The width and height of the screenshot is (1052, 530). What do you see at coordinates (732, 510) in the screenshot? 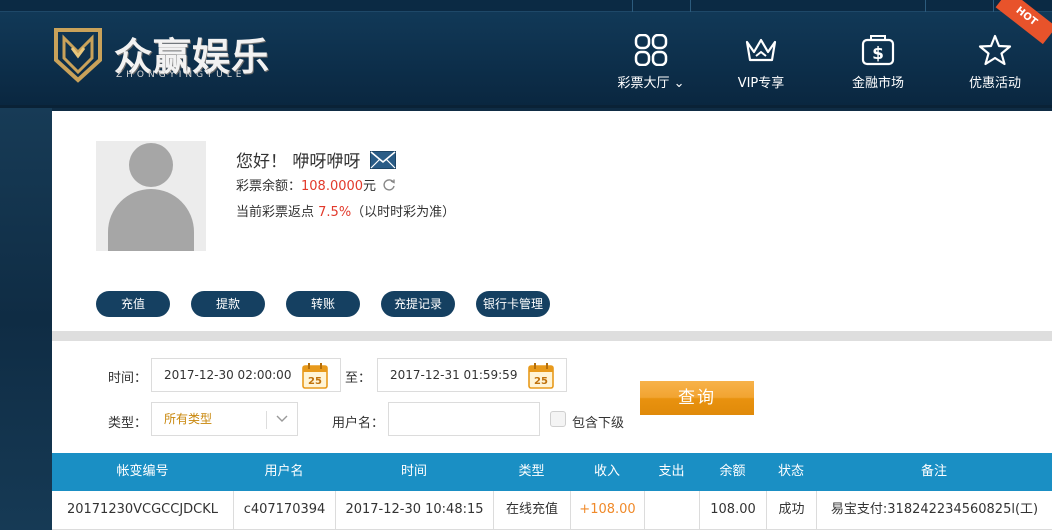
I see `cell-balance: 108.00` at bounding box center [732, 510].